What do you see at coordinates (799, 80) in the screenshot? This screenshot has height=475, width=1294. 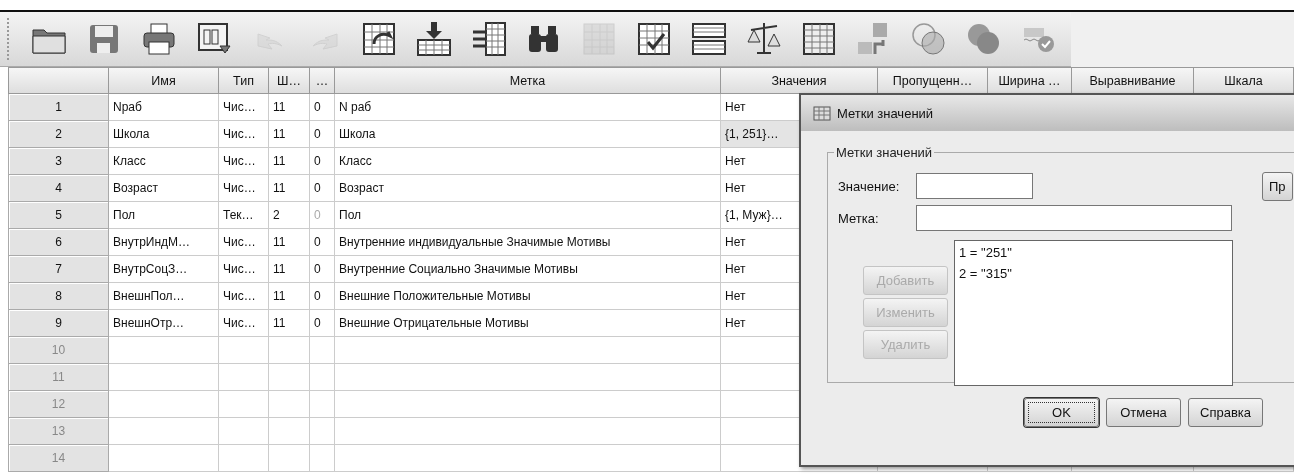 I see `column-header: Значения` at bounding box center [799, 80].